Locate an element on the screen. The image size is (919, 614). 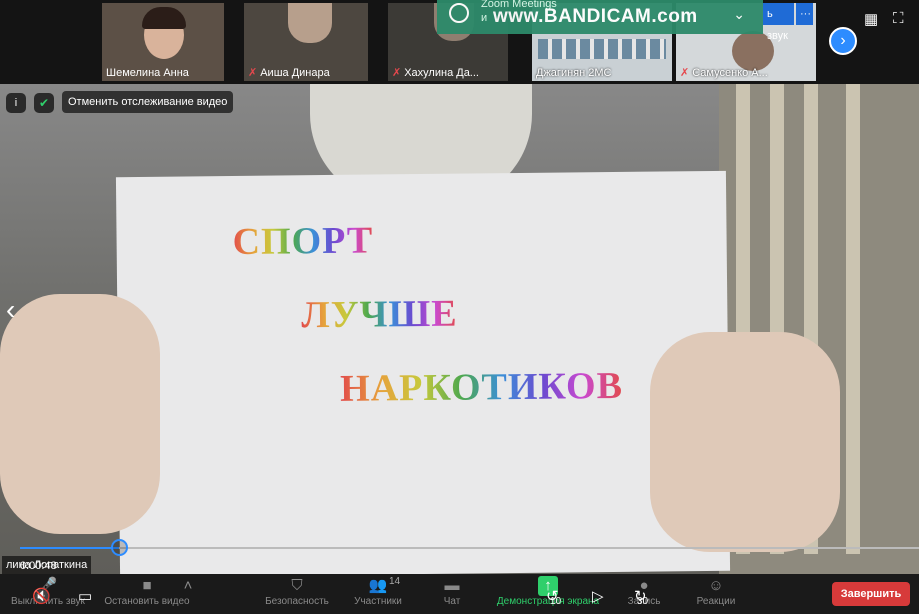
chat-label: Чат is located at coordinates (452, 601).